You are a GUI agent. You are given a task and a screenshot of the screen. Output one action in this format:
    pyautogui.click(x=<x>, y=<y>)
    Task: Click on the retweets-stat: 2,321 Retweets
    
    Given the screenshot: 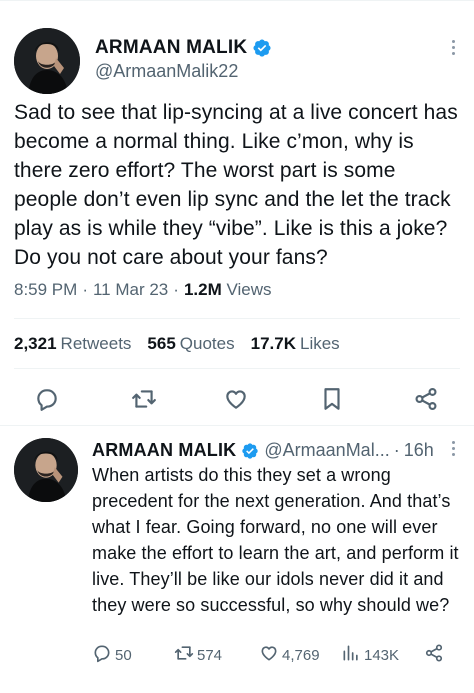 What is the action you would take?
    pyautogui.click(x=72, y=344)
    